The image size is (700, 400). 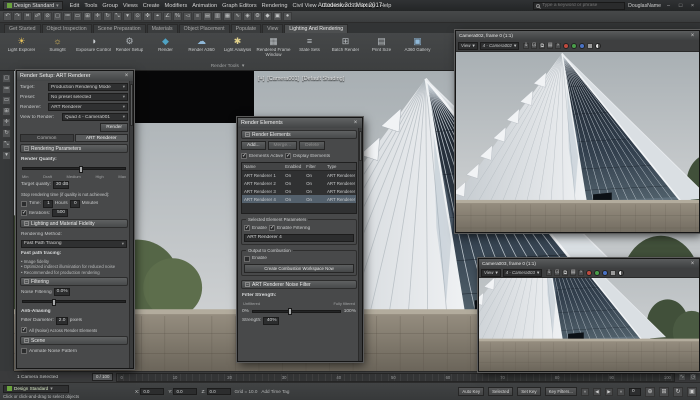 I want to click on menu-civil-view: Civil View, so click(x=304, y=6).